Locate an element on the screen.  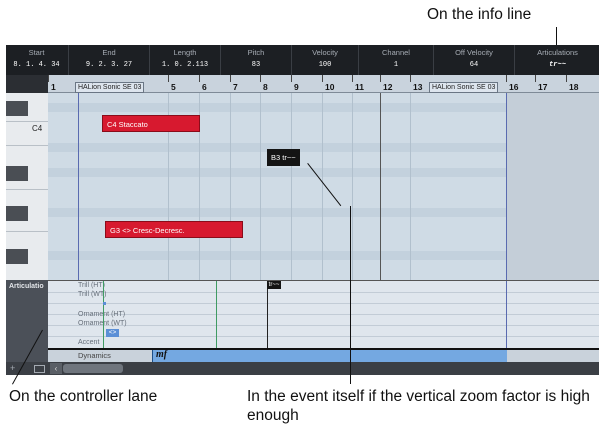
articulation-ornament-ht: Ornament (HT) is located at coordinates (102, 314).